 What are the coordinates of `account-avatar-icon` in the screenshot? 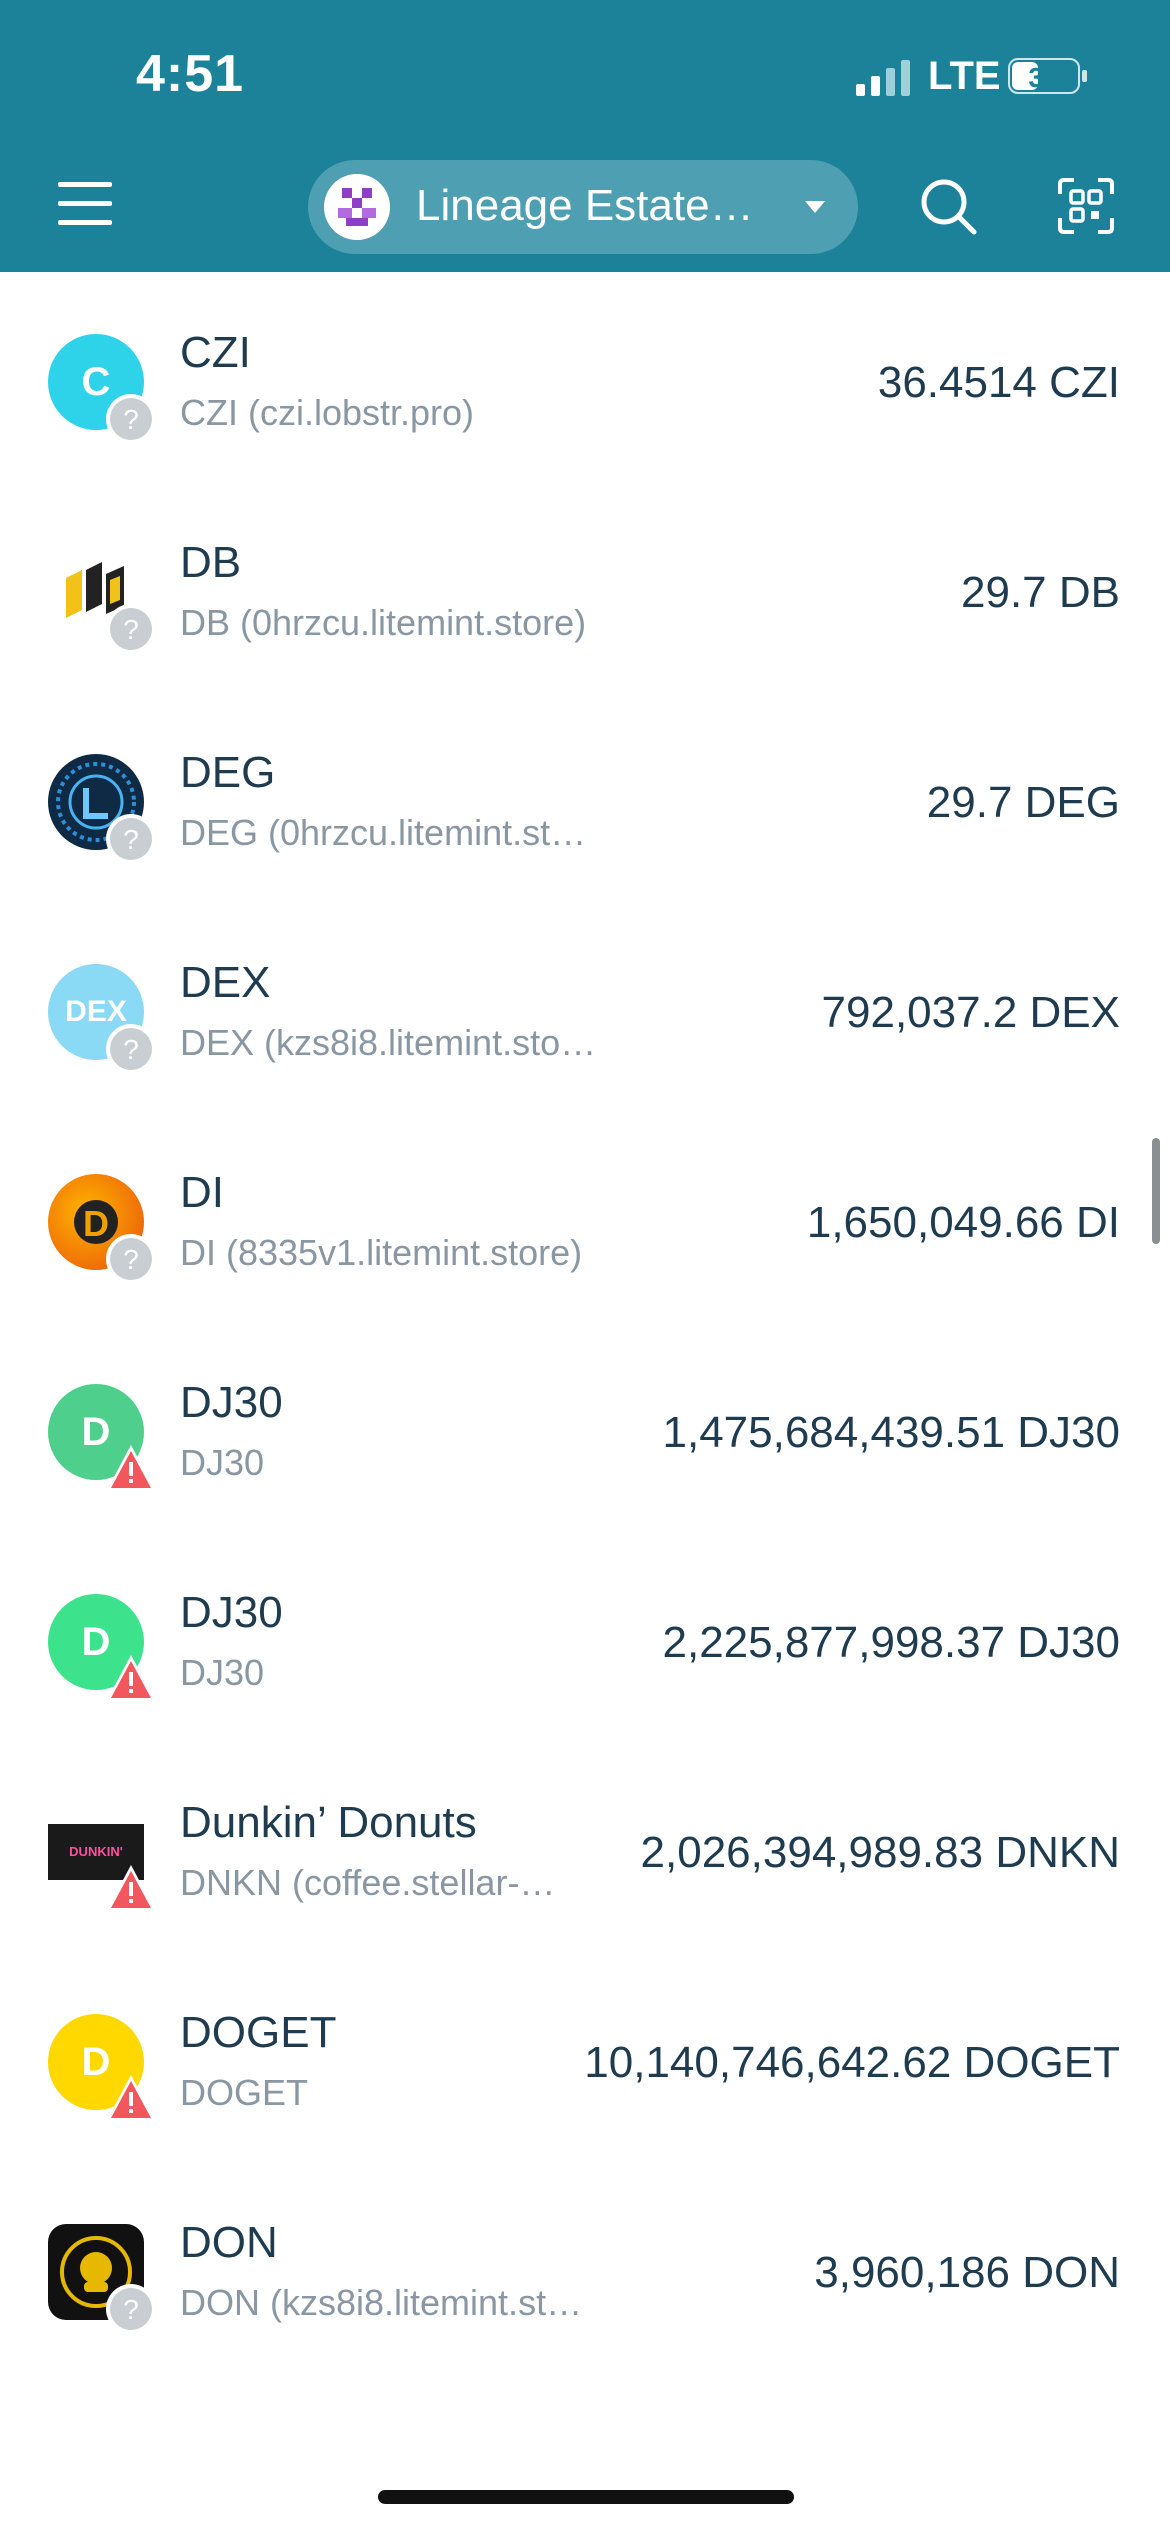 It's located at (357, 207).